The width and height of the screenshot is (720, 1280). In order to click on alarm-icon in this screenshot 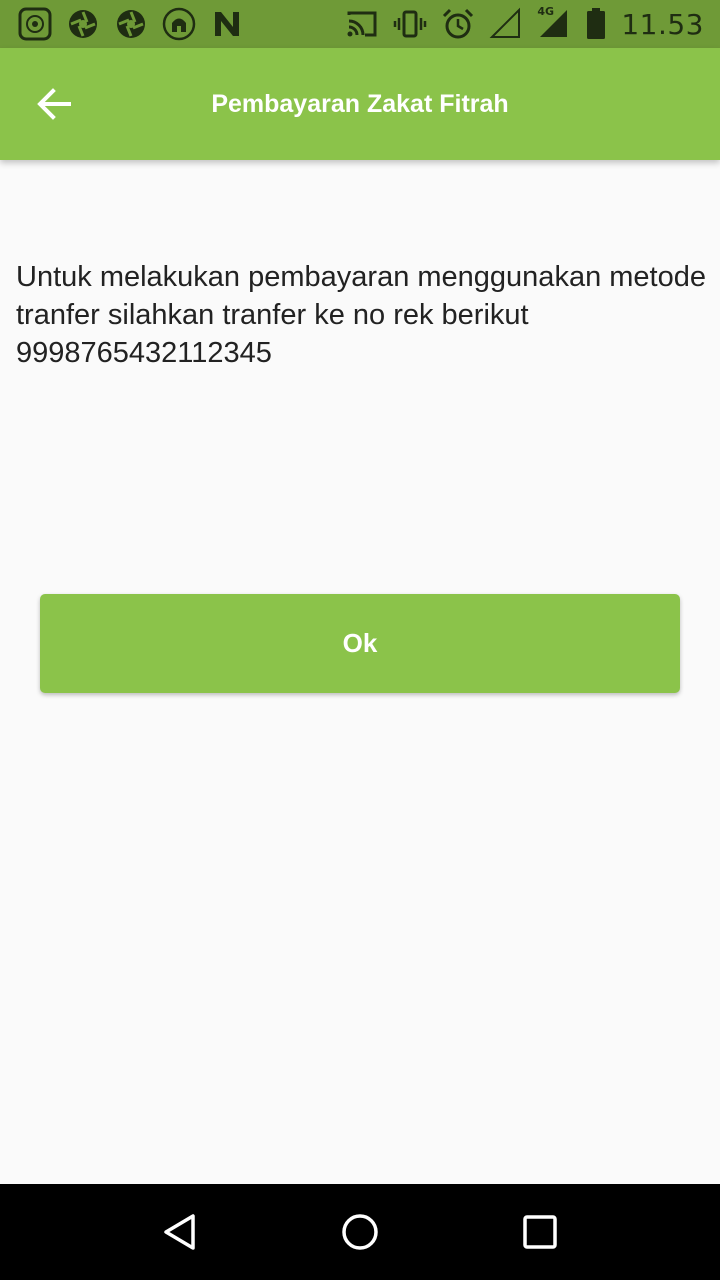, I will do `click(458, 24)`.